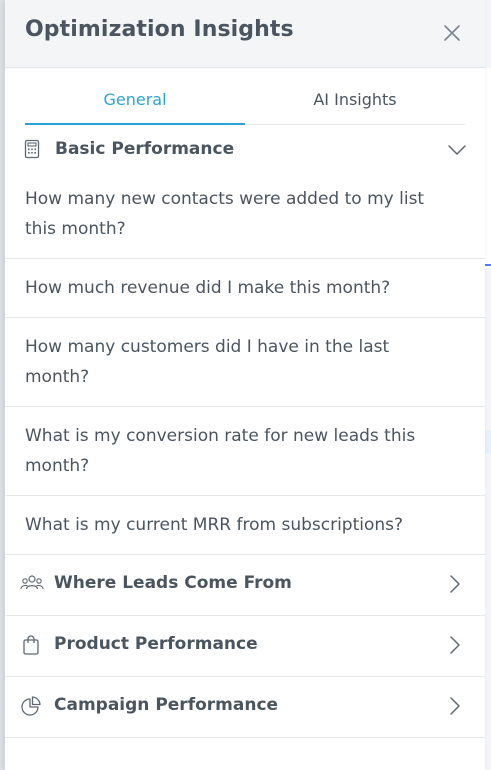 Image resolution: width=491 pixels, height=770 pixels. What do you see at coordinates (488, 168) in the screenshot?
I see `background-card` at bounding box center [488, 168].